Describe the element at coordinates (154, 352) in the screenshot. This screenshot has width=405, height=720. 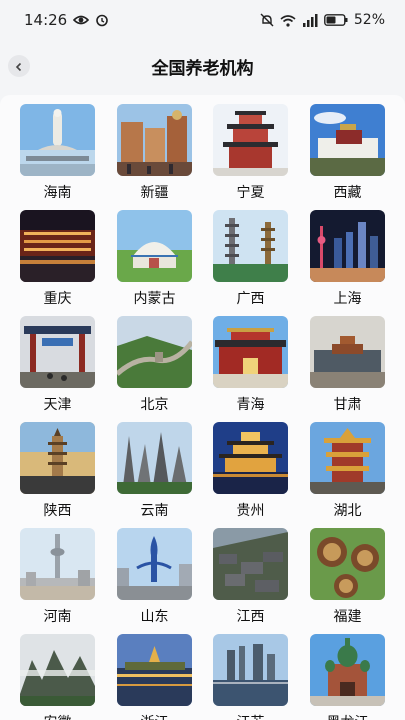
I see `great-wall-photo` at that location.